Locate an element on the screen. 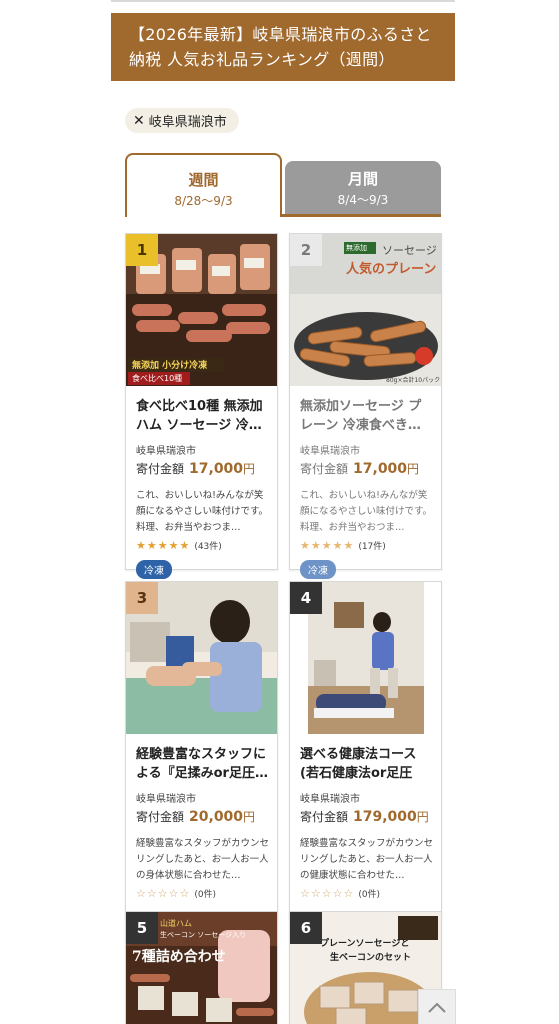  rating-stars: ★★★★★ (17件) is located at coordinates (367, 545).